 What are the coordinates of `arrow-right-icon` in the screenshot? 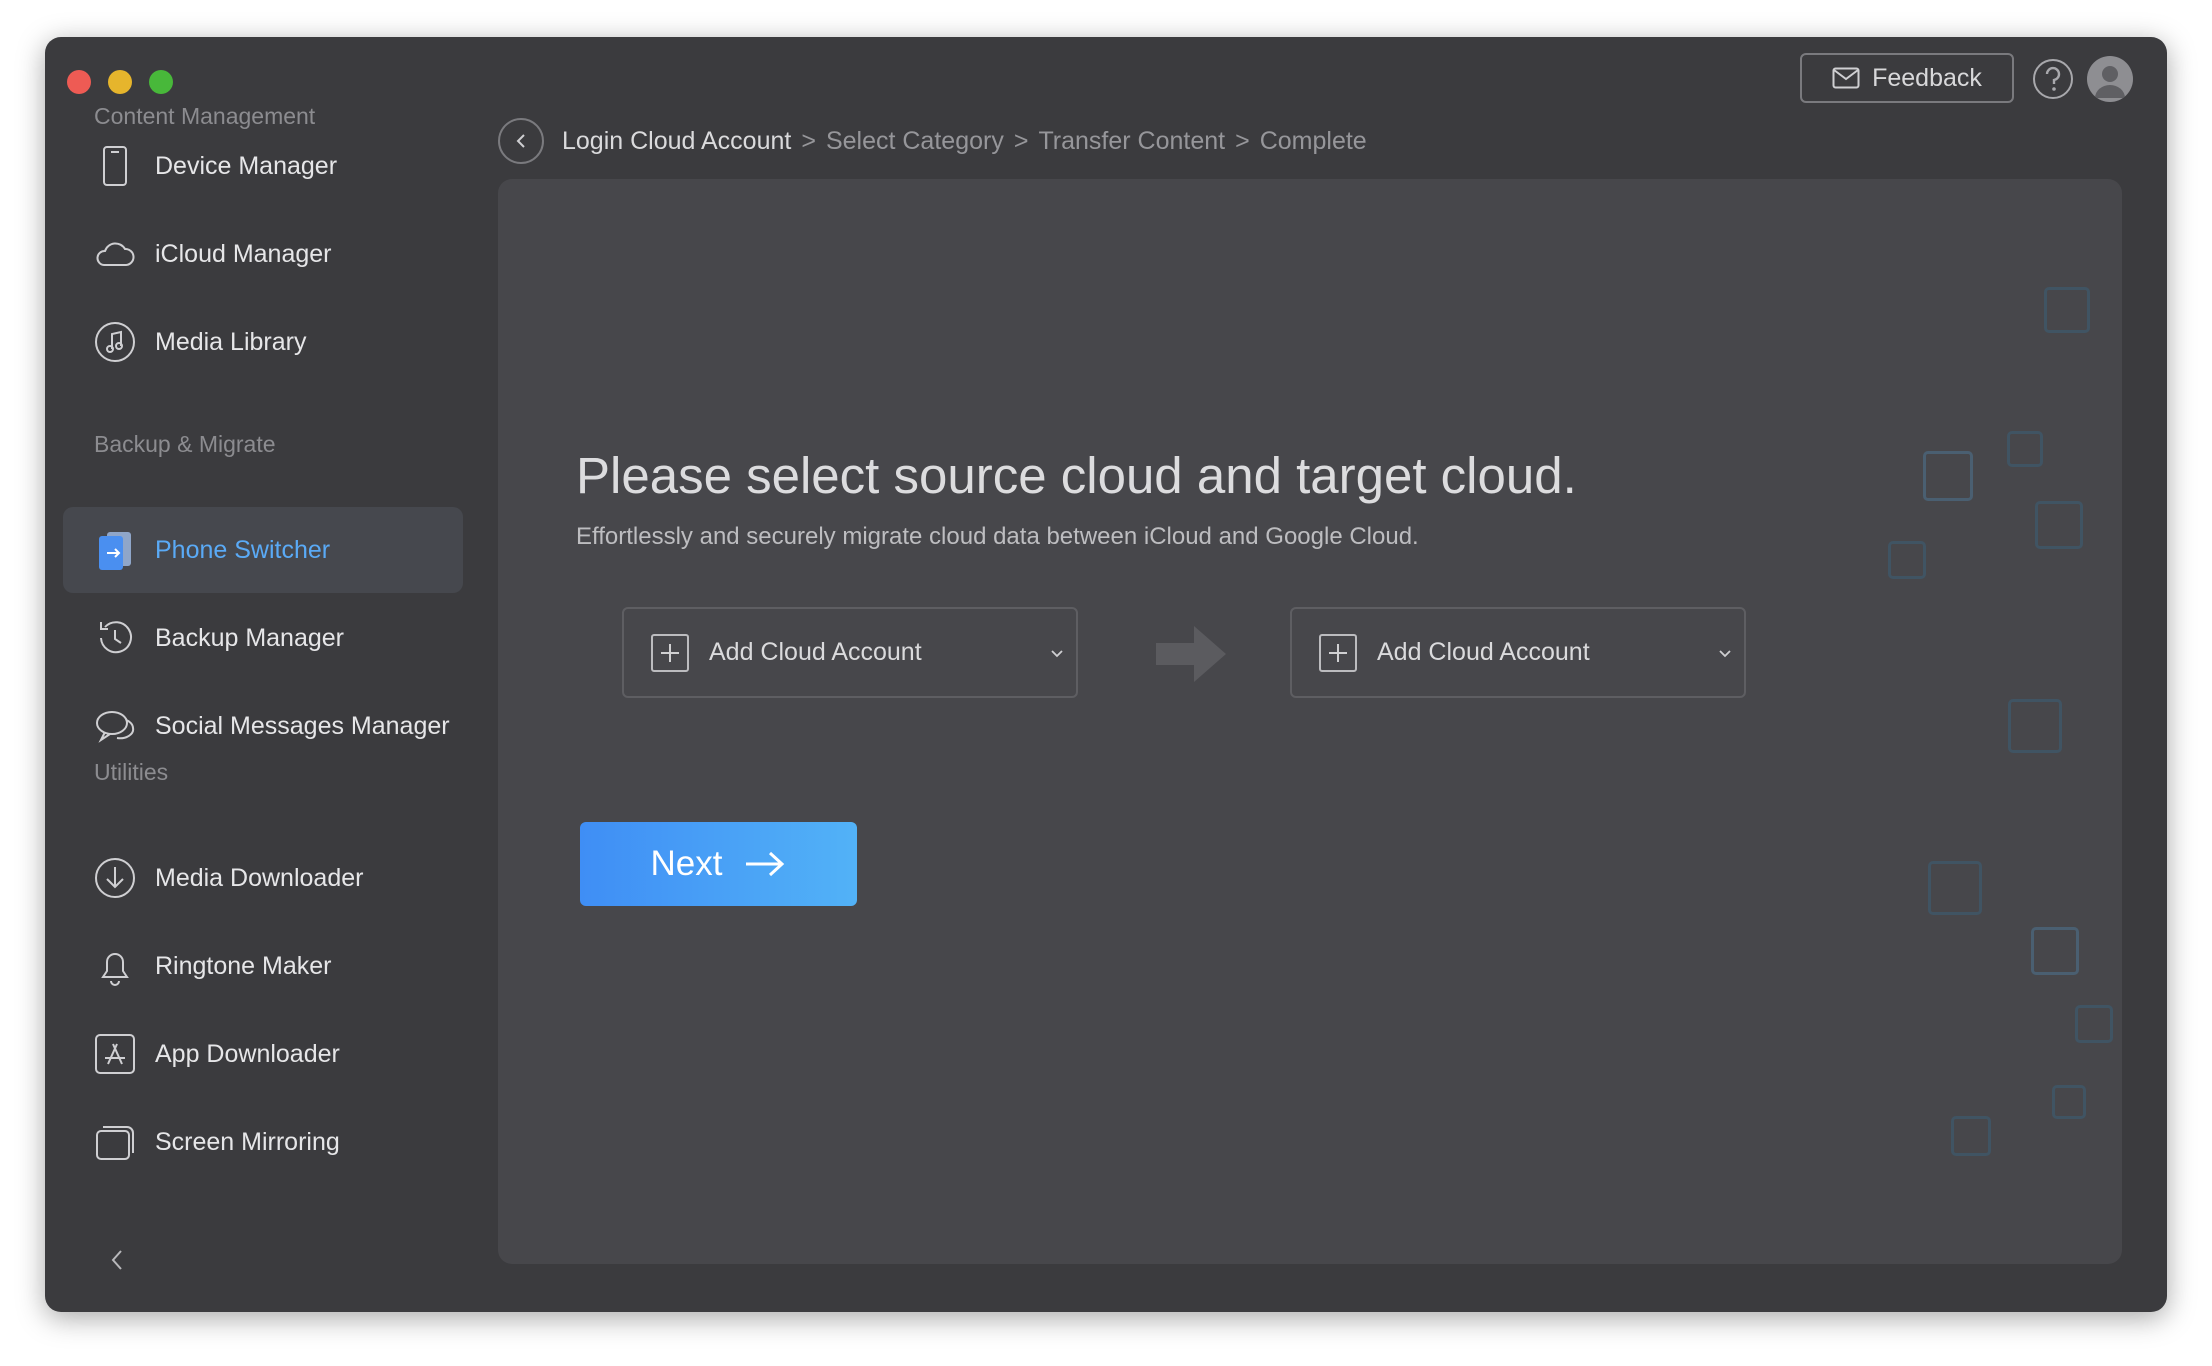 It's located at (765, 864).